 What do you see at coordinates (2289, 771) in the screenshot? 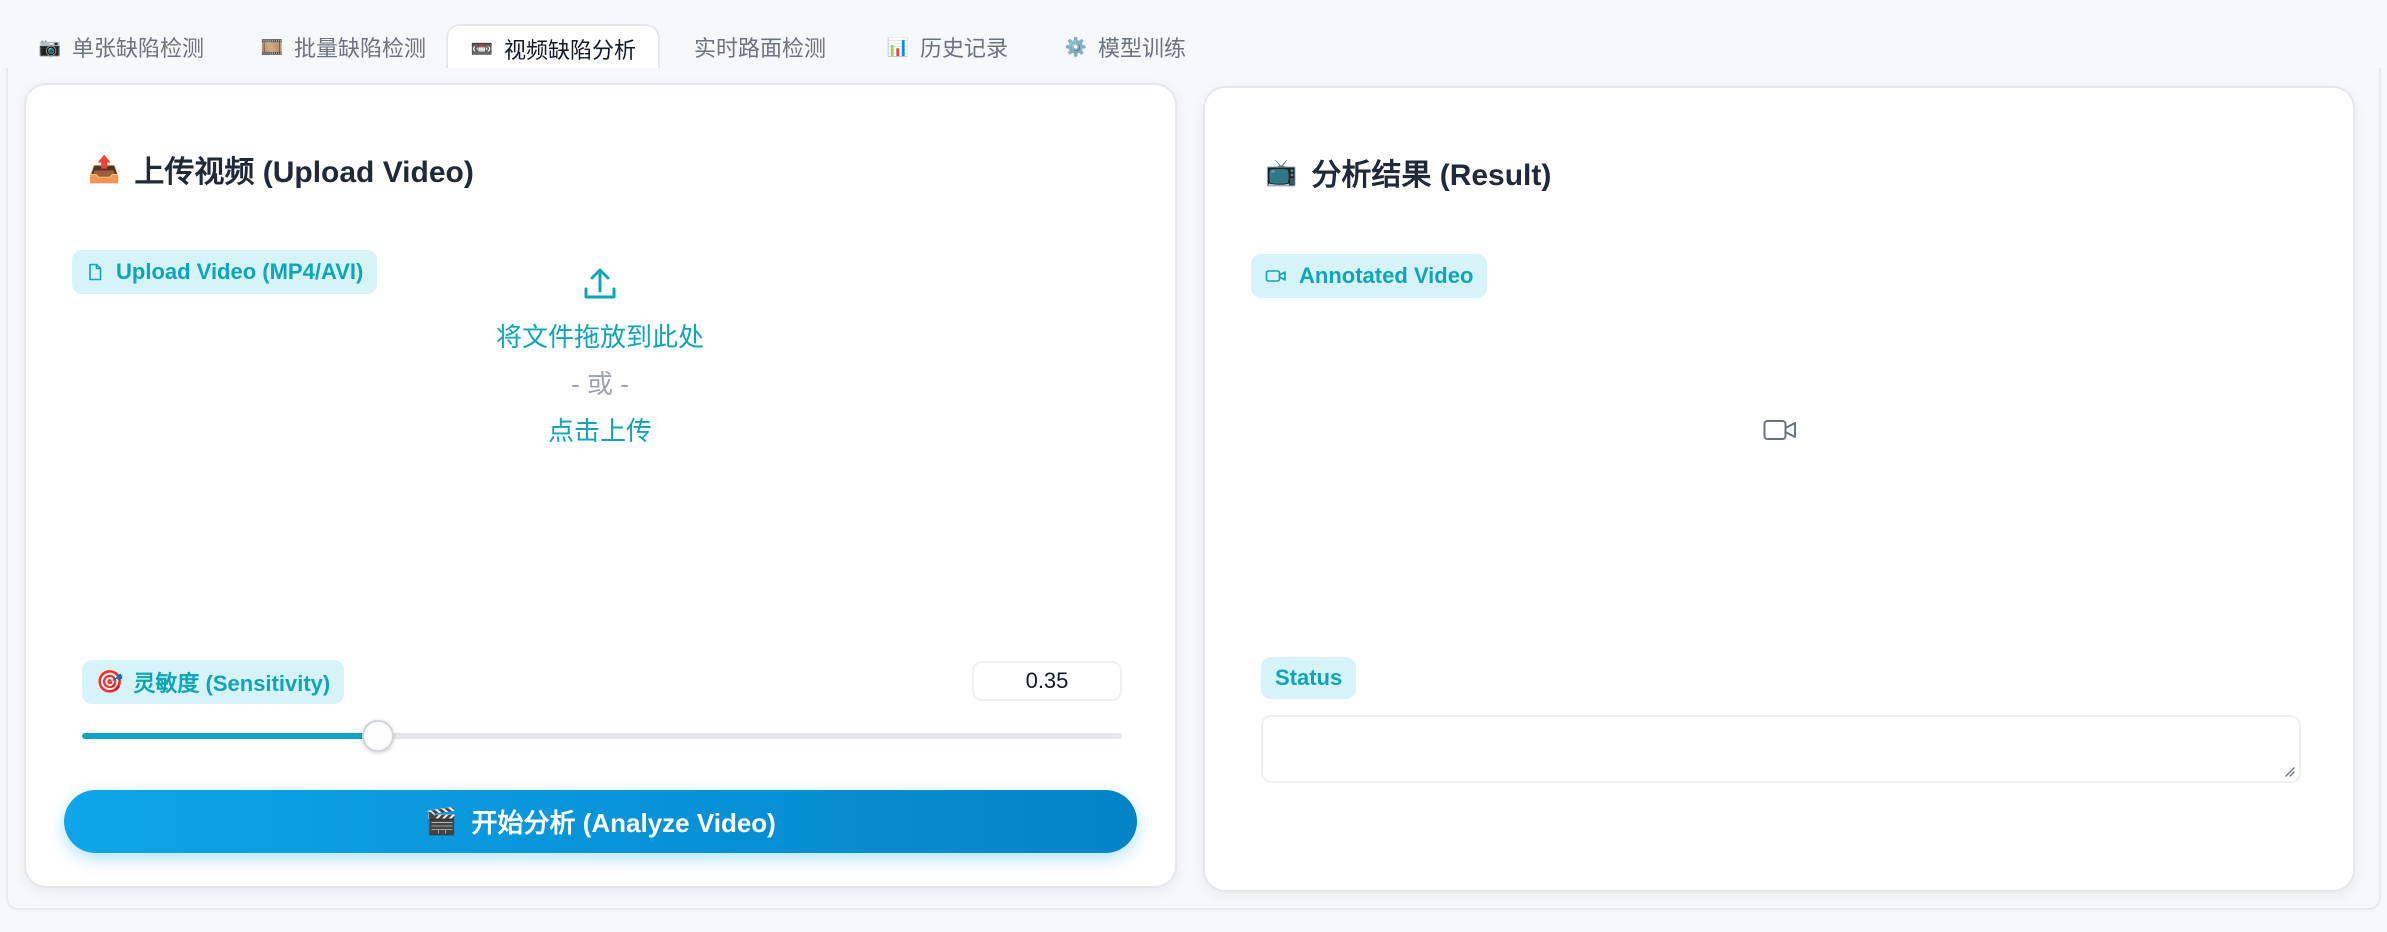
I see `resize-grip-icon` at bounding box center [2289, 771].